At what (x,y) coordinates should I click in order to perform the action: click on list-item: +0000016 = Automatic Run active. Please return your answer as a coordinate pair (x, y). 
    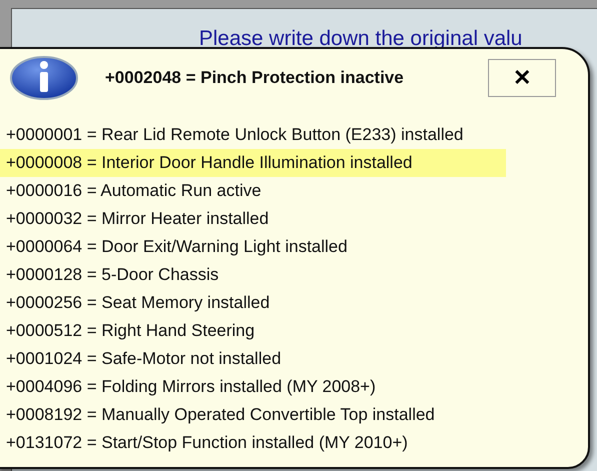
    Looking at the image, I should click on (133, 191).